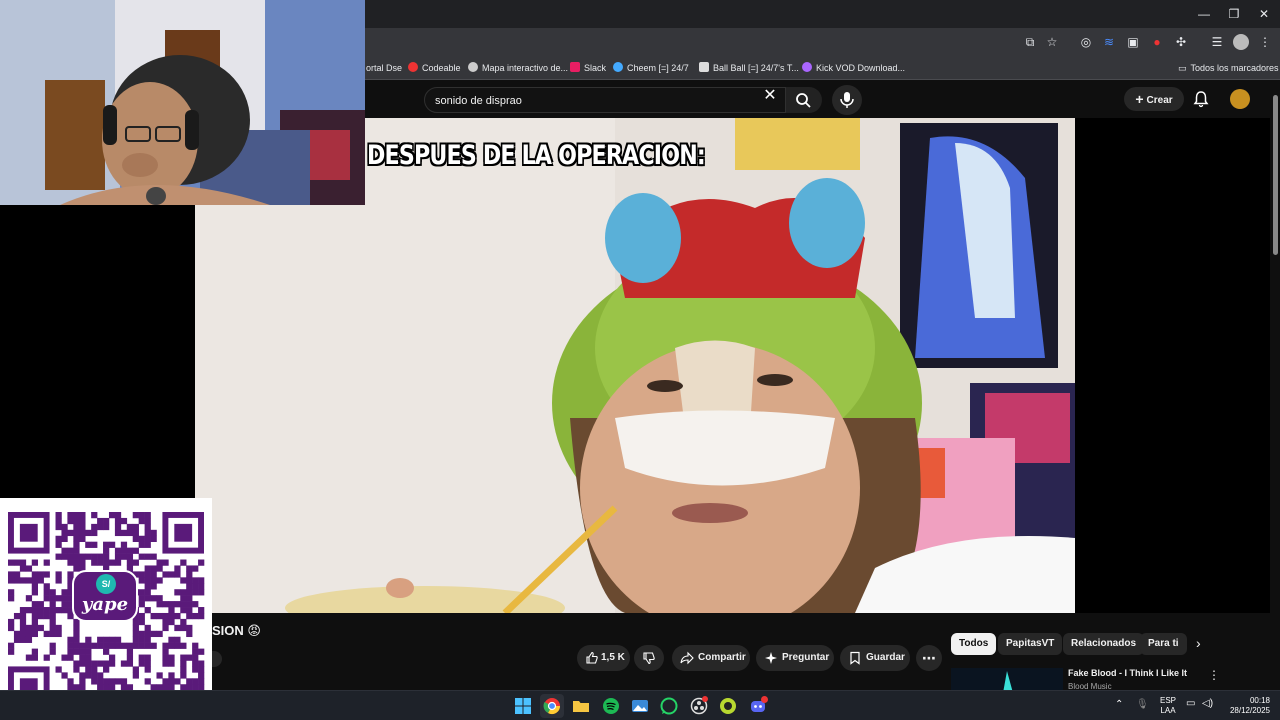  Describe the element at coordinates (384, 68) in the screenshot. I see `bookmark-item: ortal Dse` at that location.